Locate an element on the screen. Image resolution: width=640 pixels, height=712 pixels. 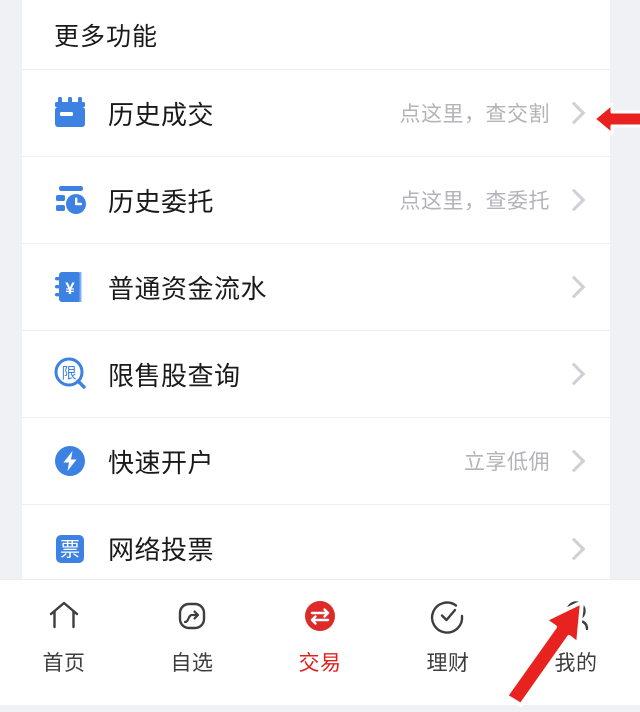
tab-watchlist: 自选 is located at coordinates (192, 642).